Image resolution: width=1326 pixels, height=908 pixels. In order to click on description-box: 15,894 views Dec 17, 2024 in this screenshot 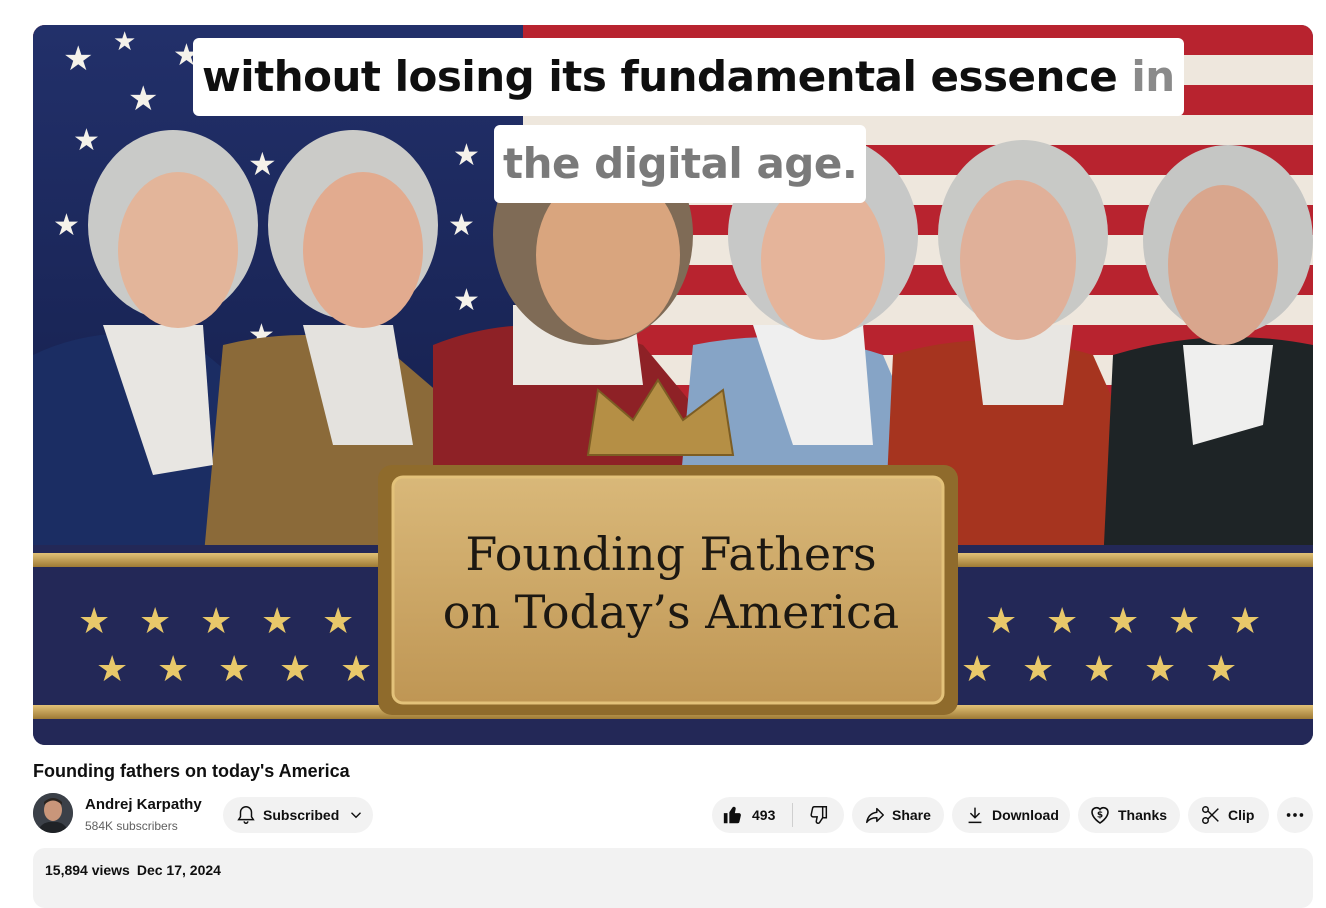, I will do `click(673, 878)`.